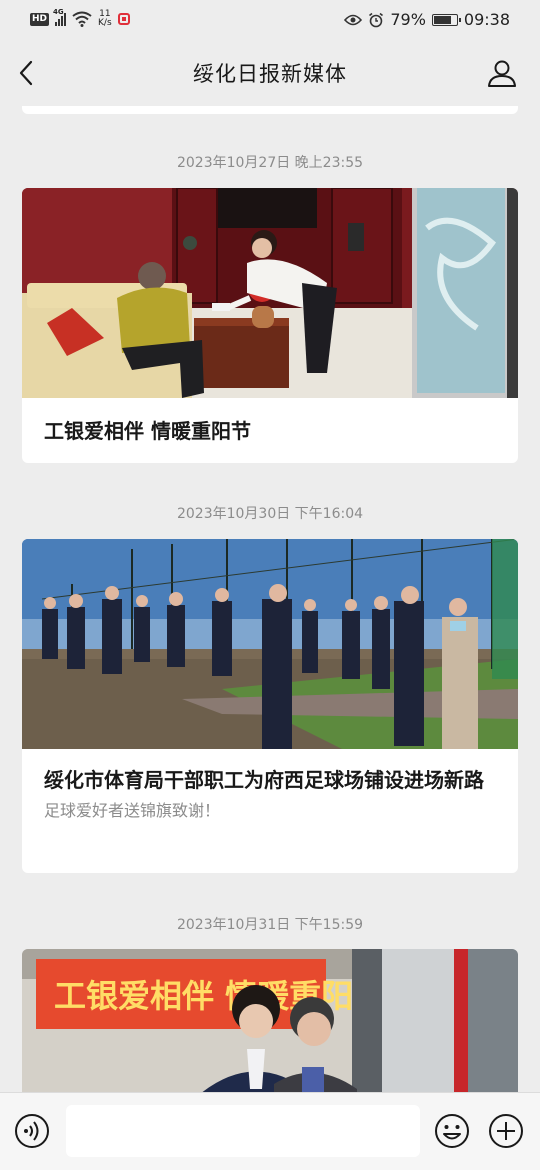 Image resolution: width=540 pixels, height=1170 pixels. What do you see at coordinates (32, 1131) in the screenshot?
I see `voice-icon` at bounding box center [32, 1131].